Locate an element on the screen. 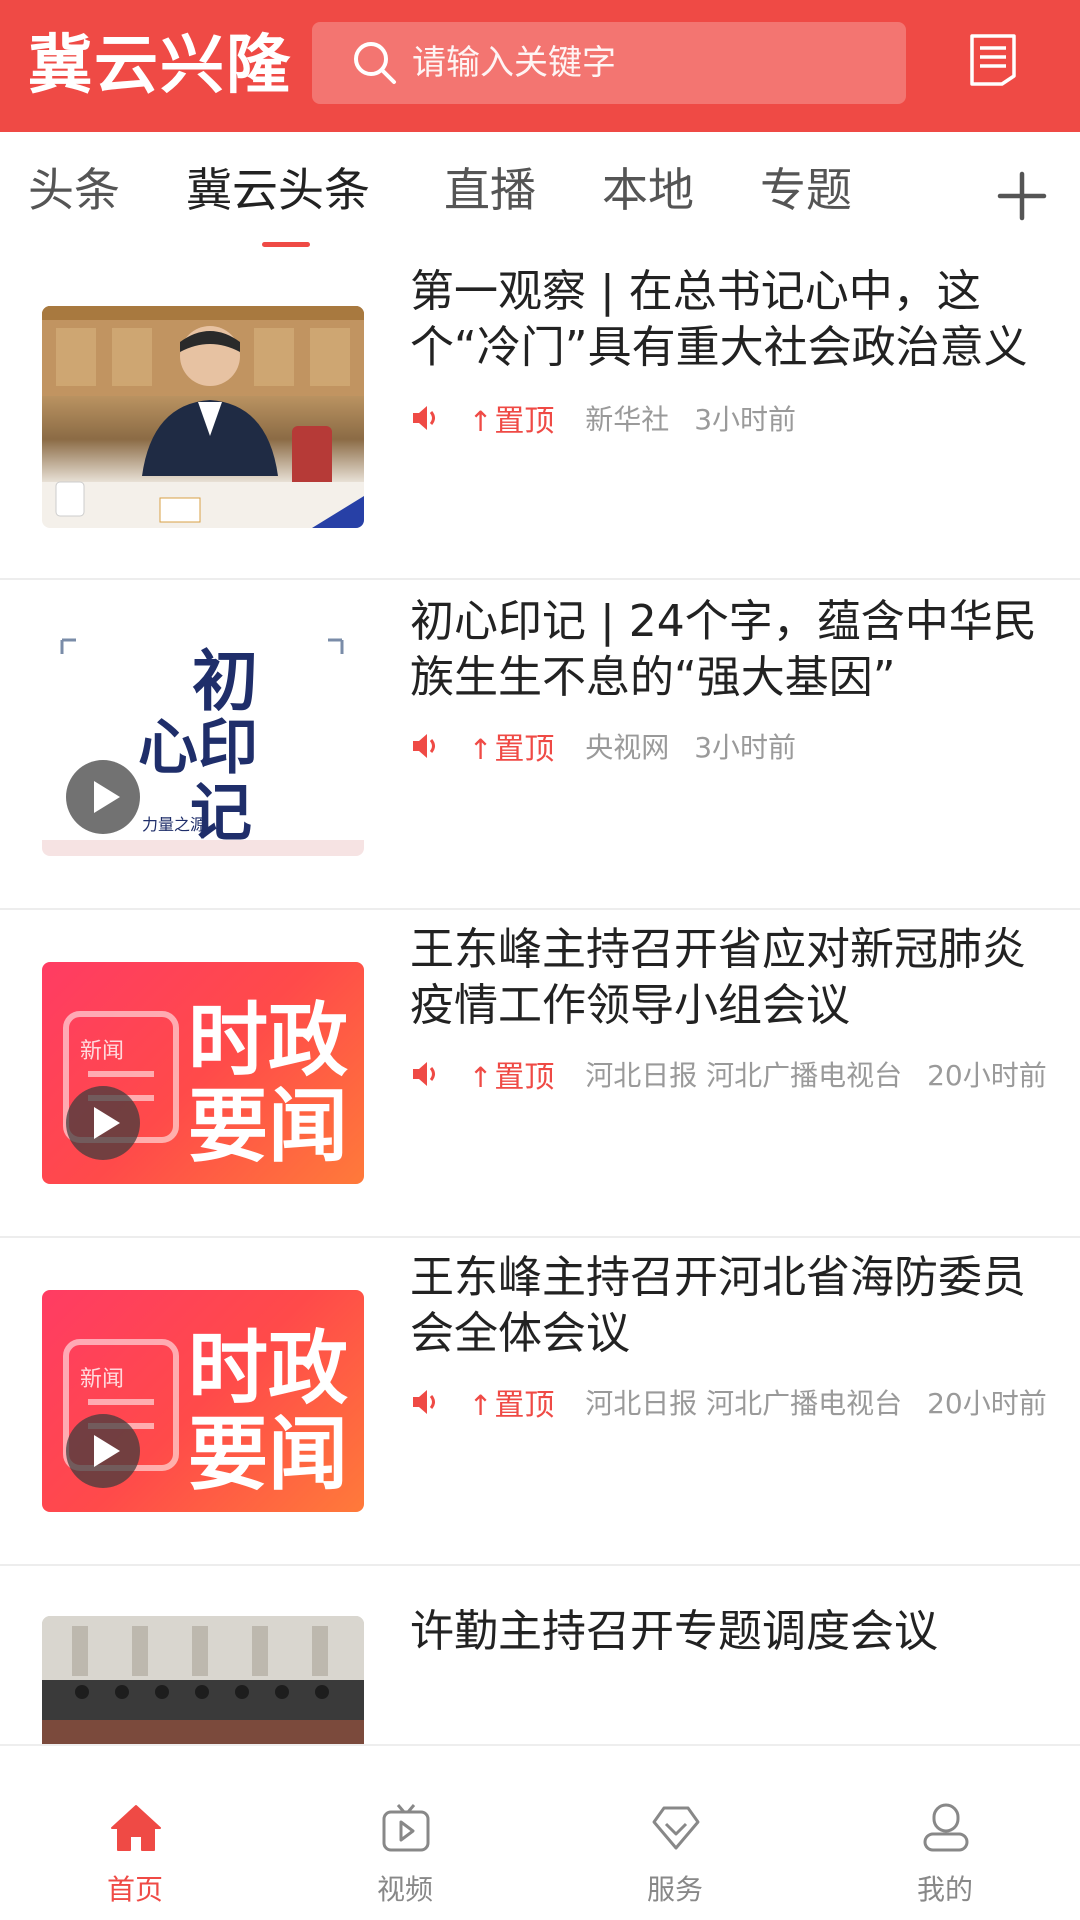 This screenshot has height=1920, width=1080. active-tab-indicator is located at coordinates (286, 244).